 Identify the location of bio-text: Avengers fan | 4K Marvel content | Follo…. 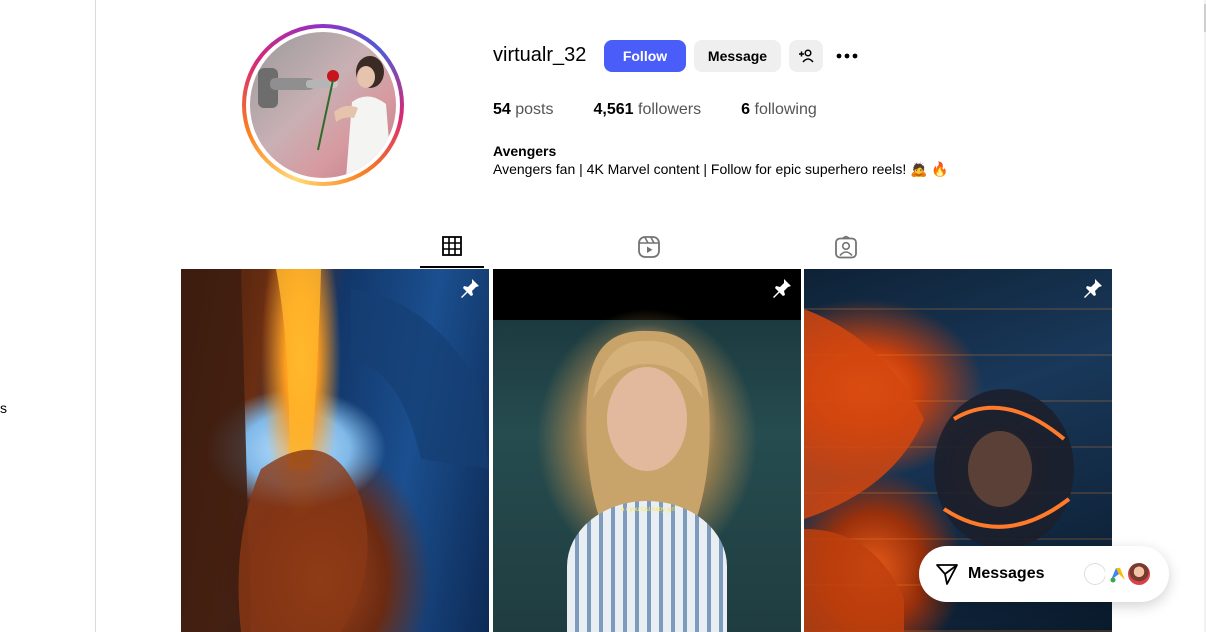
(721, 169).